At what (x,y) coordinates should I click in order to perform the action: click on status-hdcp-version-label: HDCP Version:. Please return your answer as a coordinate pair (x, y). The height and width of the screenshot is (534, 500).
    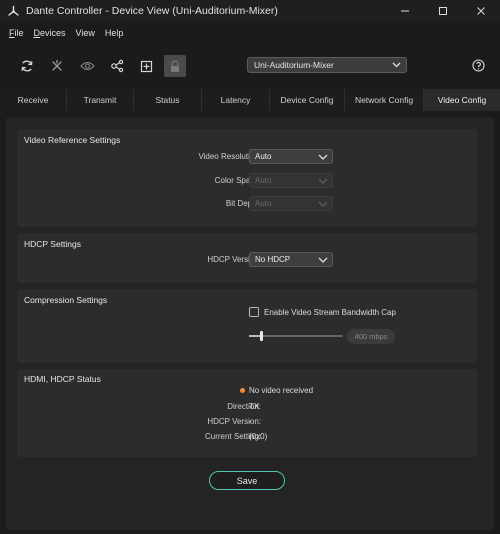
    Looking at the image, I should click on (234, 421).